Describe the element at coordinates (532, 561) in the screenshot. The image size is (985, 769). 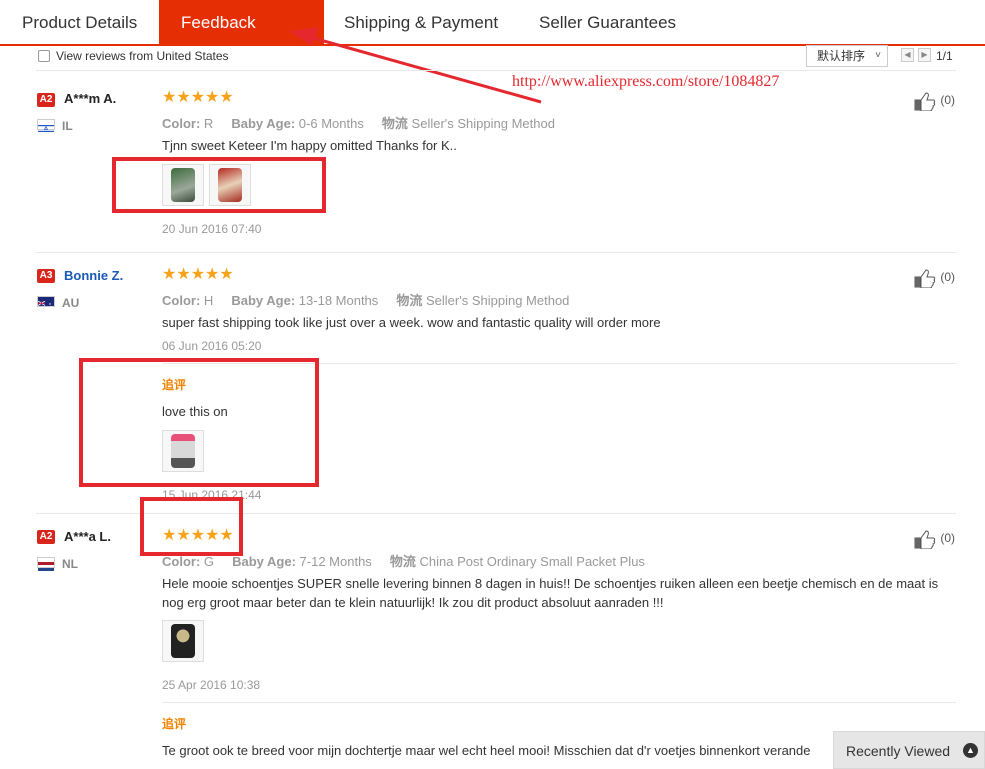
I see `shipping-value: China Post Ordinary Small Packet Plus` at that location.